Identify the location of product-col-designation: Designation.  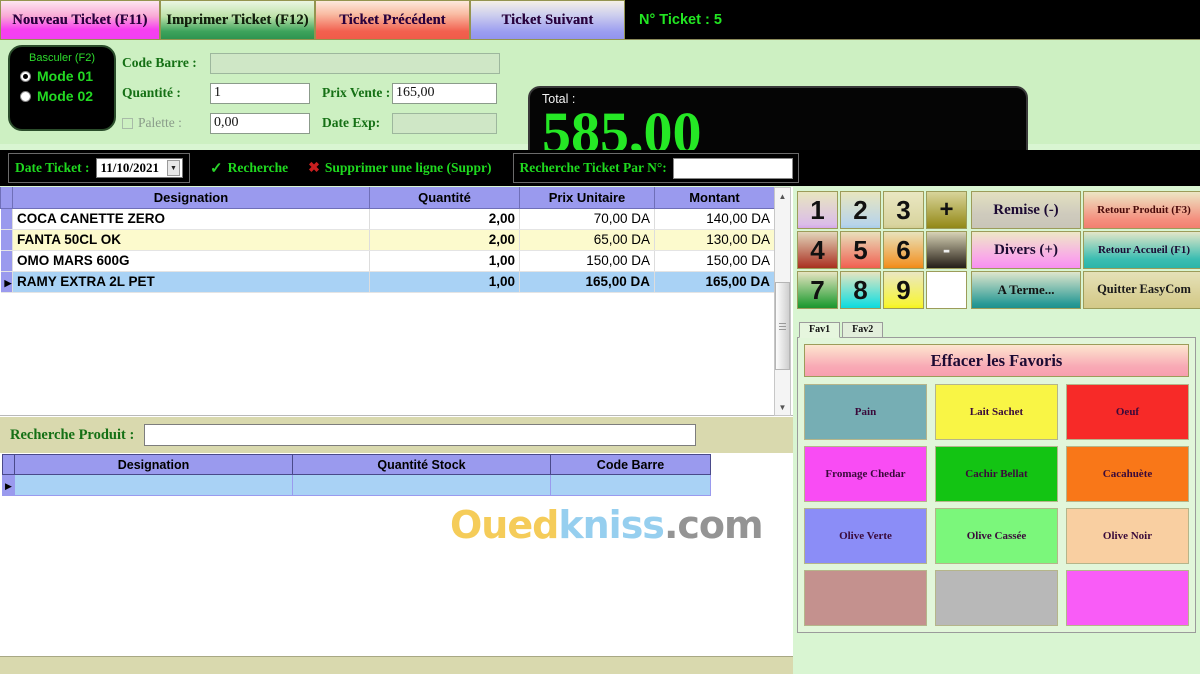
(153, 464).